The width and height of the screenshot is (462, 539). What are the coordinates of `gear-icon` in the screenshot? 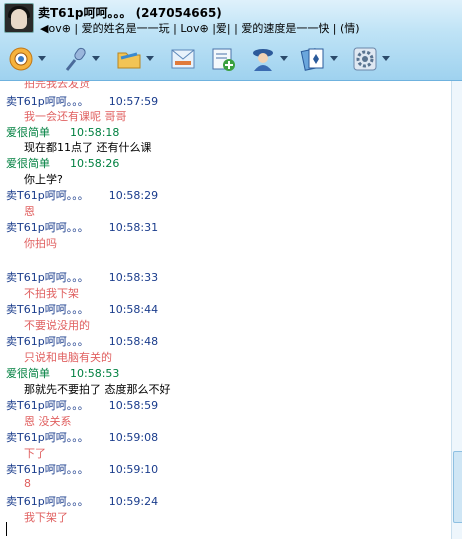 It's located at (365, 59).